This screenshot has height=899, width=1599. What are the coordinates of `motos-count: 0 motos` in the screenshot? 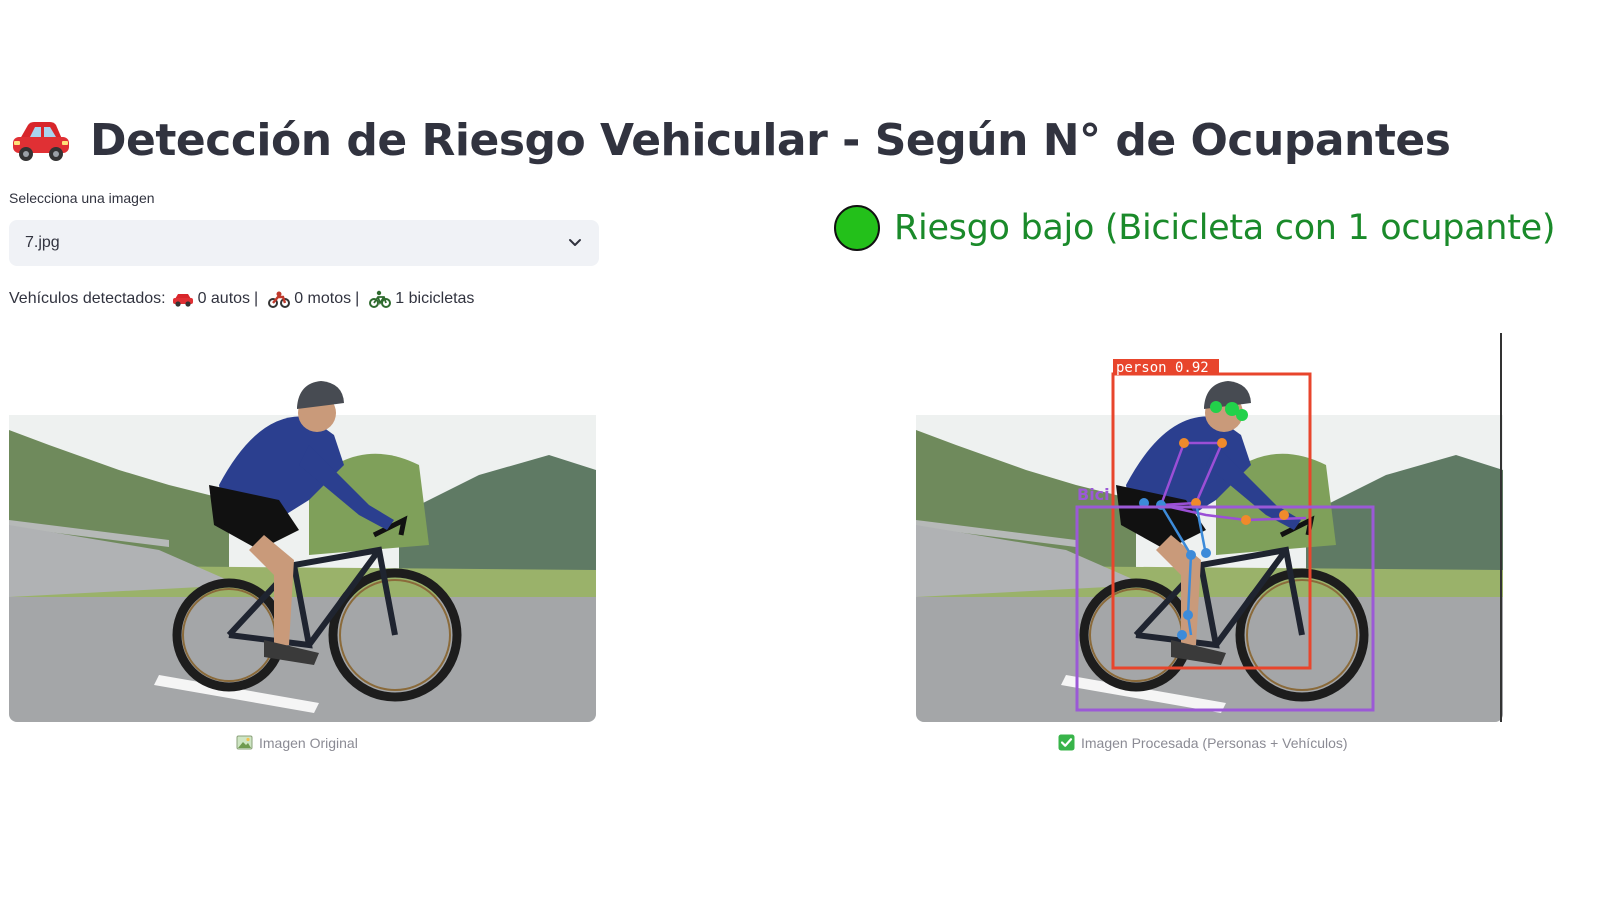 It's located at (323, 298).